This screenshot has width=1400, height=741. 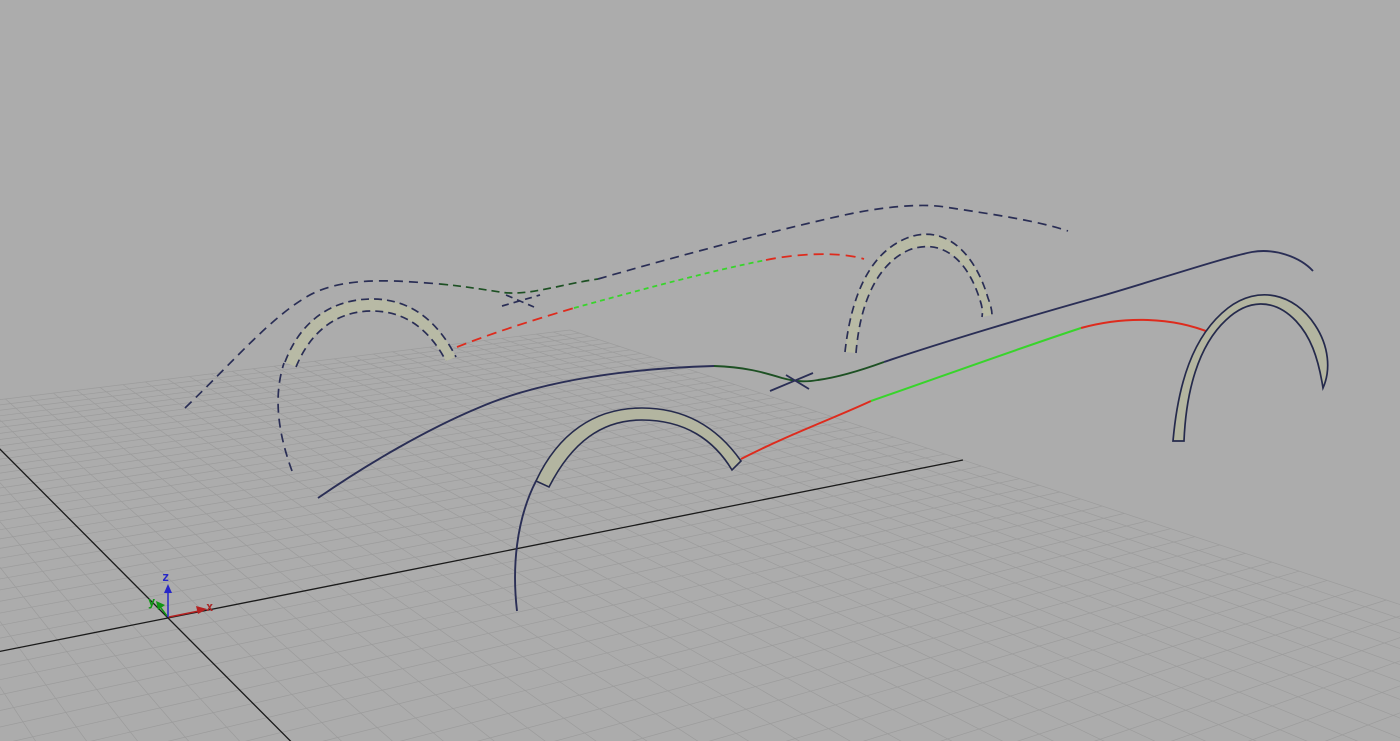 What do you see at coordinates (209, 607) in the screenshot?
I see `axis-label-x: x` at bounding box center [209, 607].